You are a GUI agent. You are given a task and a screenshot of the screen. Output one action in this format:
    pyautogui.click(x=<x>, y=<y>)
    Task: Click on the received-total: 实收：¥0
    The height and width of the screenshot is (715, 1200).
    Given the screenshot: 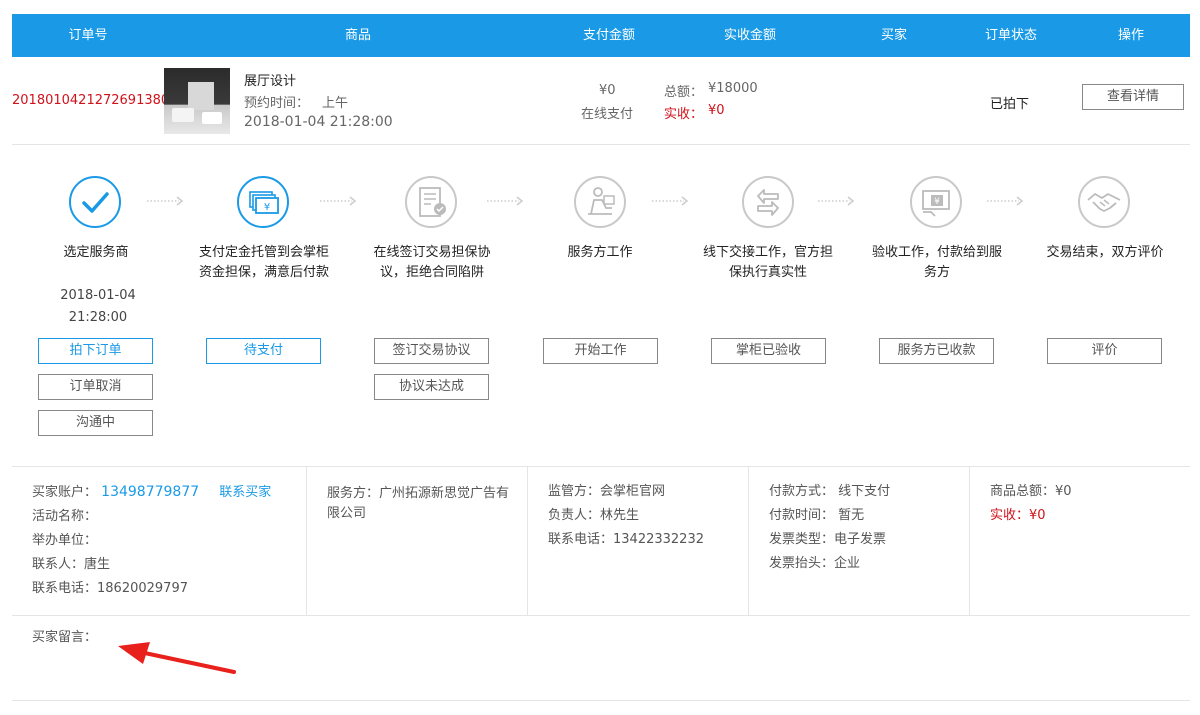 What is the action you would take?
    pyautogui.click(x=1018, y=515)
    